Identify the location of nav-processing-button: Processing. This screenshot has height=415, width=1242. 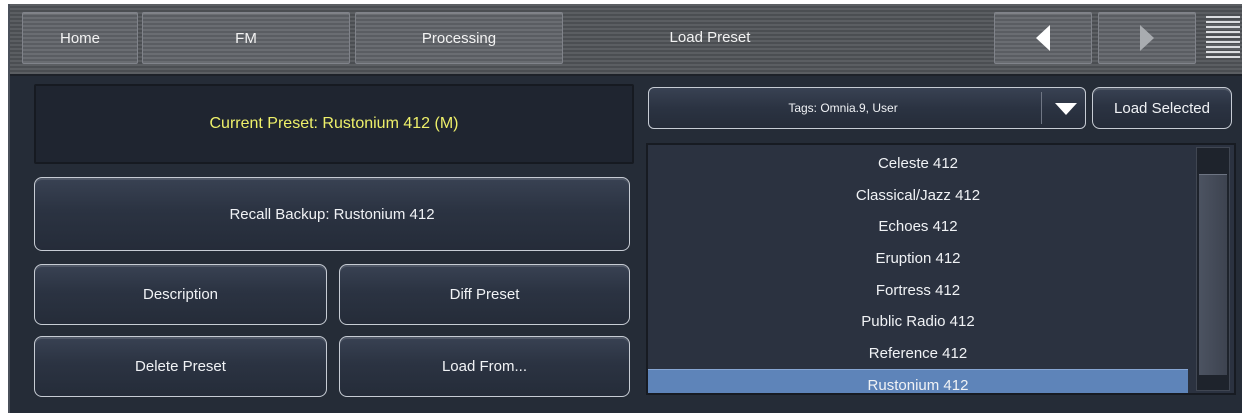
(459, 38).